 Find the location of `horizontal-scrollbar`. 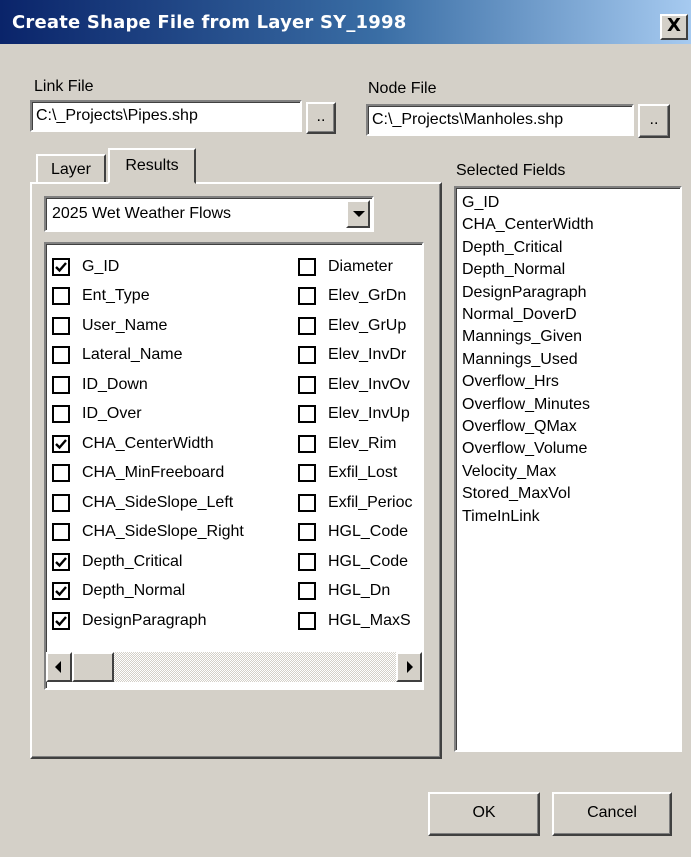

horizontal-scrollbar is located at coordinates (234, 667).